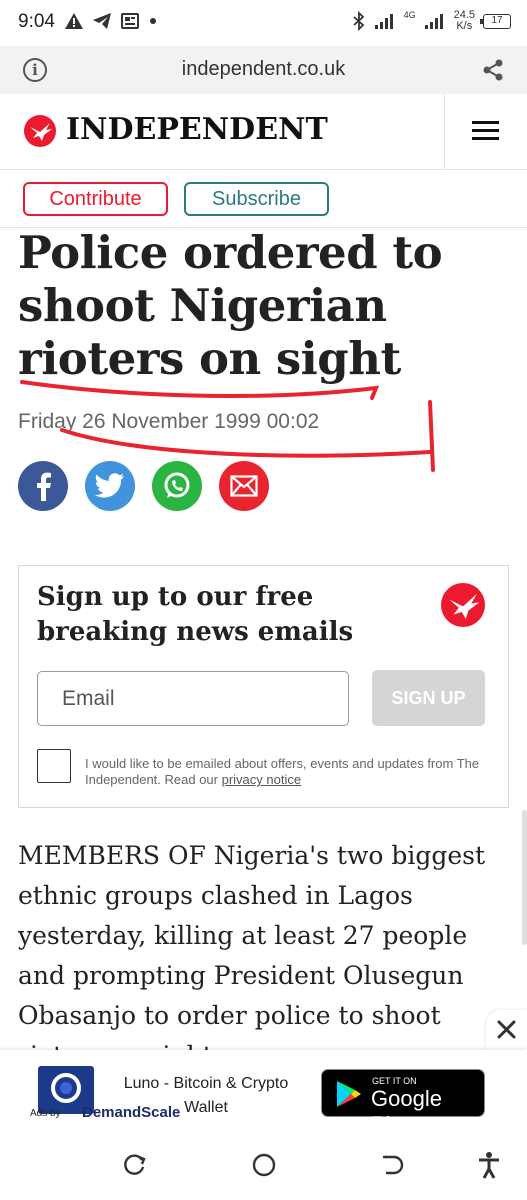 Image resolution: width=527 pixels, height=1200 pixels. I want to click on header-divider, so click(444, 132).